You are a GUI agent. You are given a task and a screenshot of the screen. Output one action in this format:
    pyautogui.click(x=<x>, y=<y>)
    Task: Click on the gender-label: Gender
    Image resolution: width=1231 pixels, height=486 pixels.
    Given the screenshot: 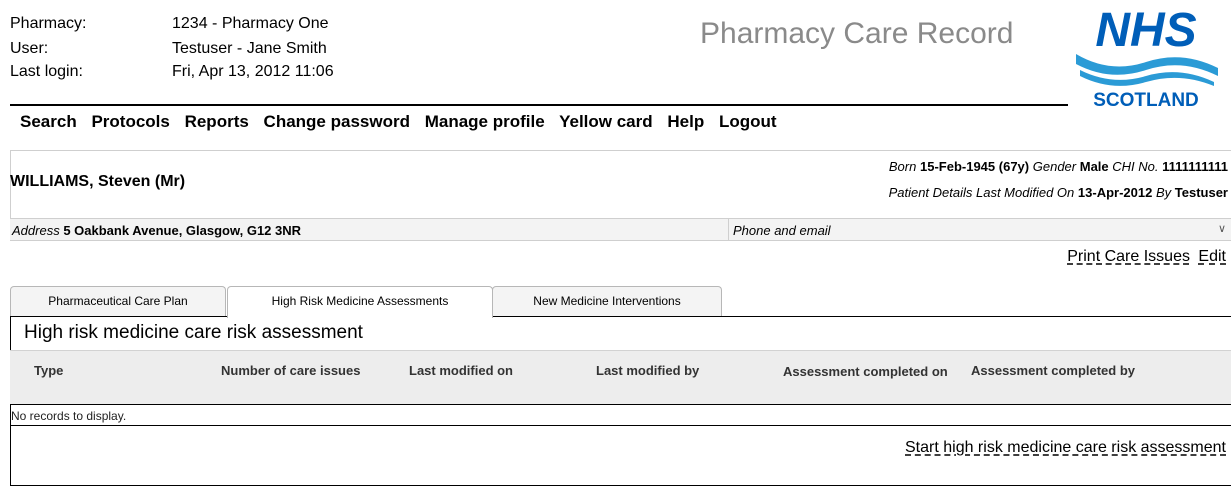 What is the action you would take?
    pyautogui.click(x=1054, y=166)
    